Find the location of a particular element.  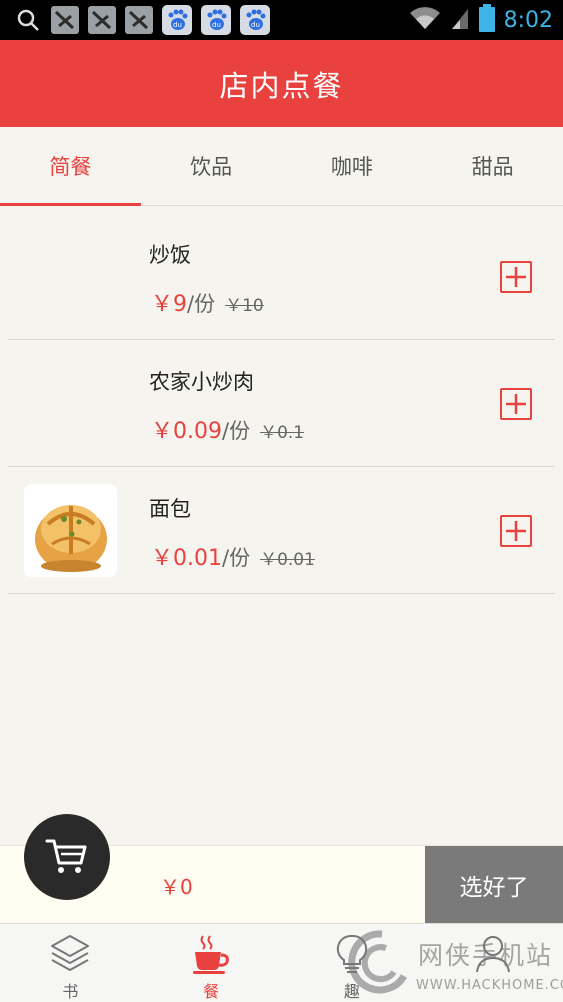

app-header: 店内点餐 is located at coordinates (281, 83).